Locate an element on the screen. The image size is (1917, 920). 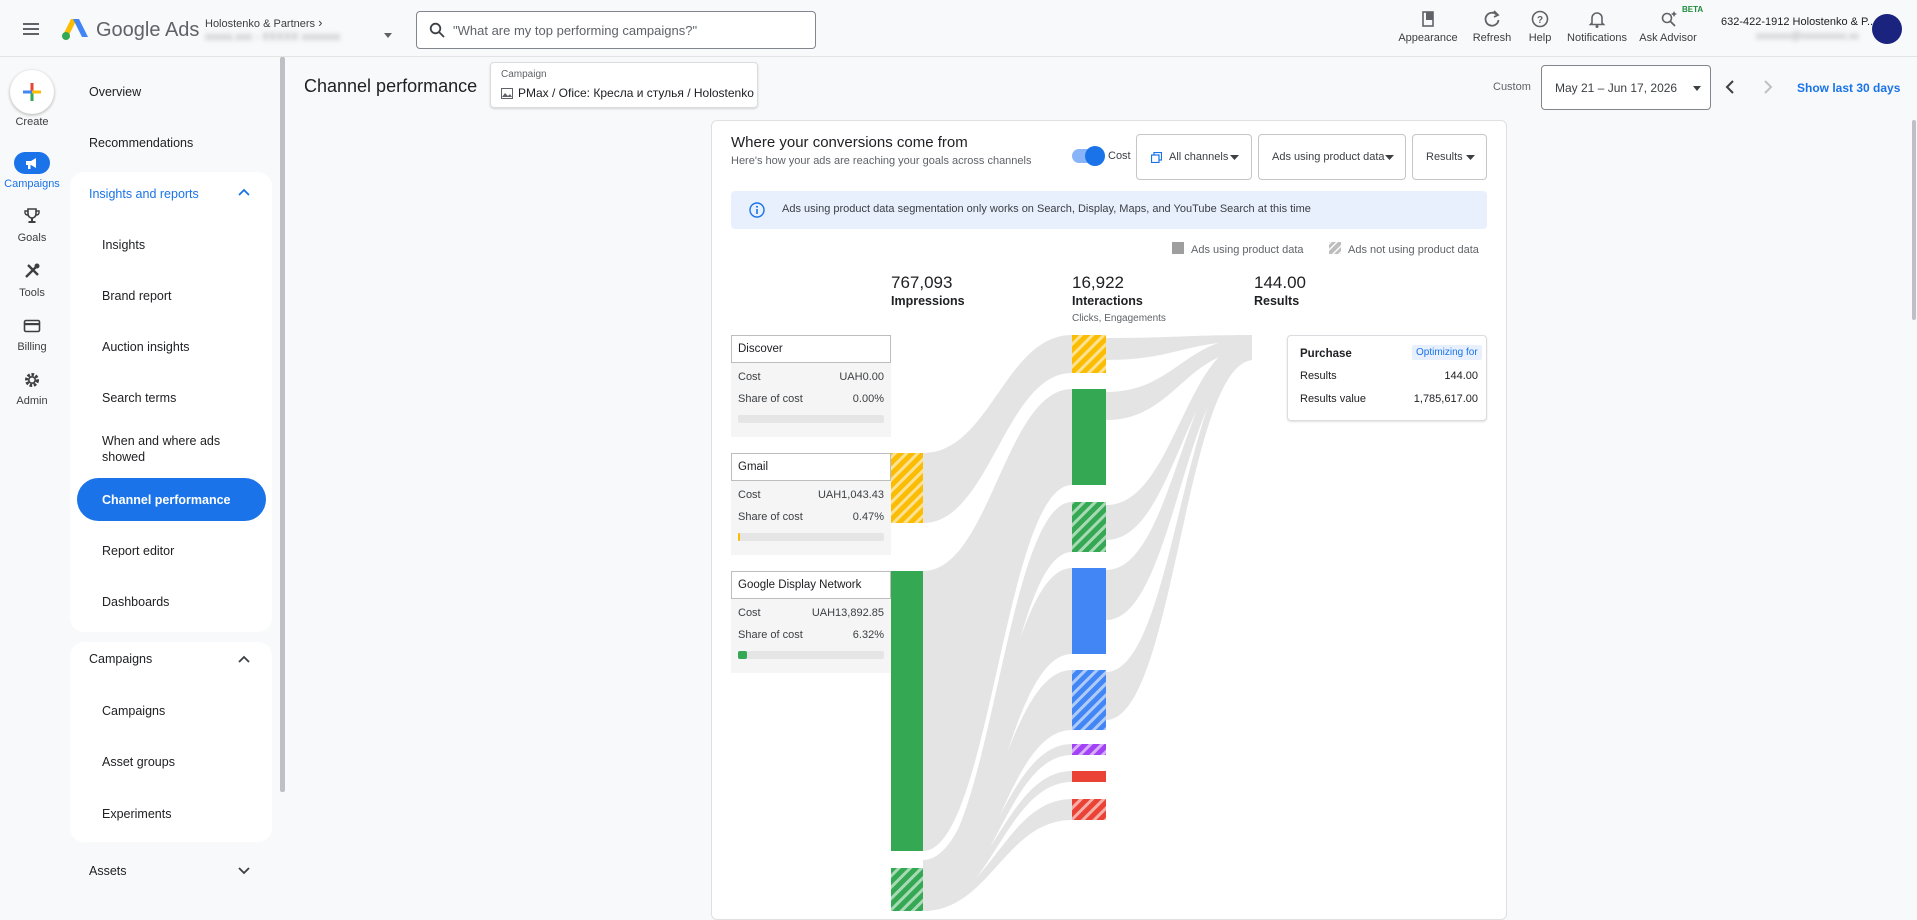
info-icon is located at coordinates (757, 210).